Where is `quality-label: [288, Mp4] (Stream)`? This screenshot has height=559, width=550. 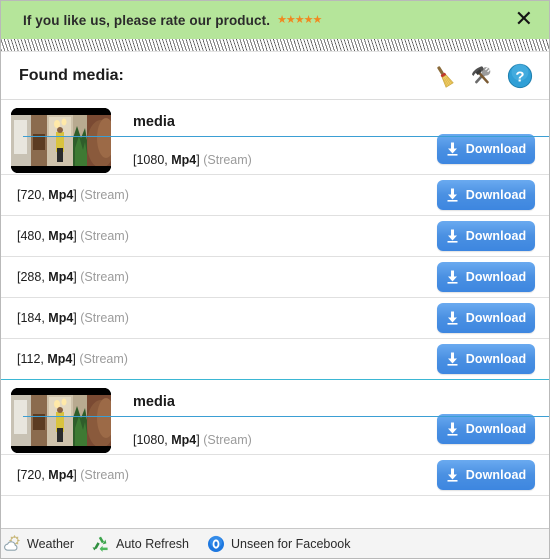 quality-label: [288, Mp4] (Stream) is located at coordinates (73, 277).